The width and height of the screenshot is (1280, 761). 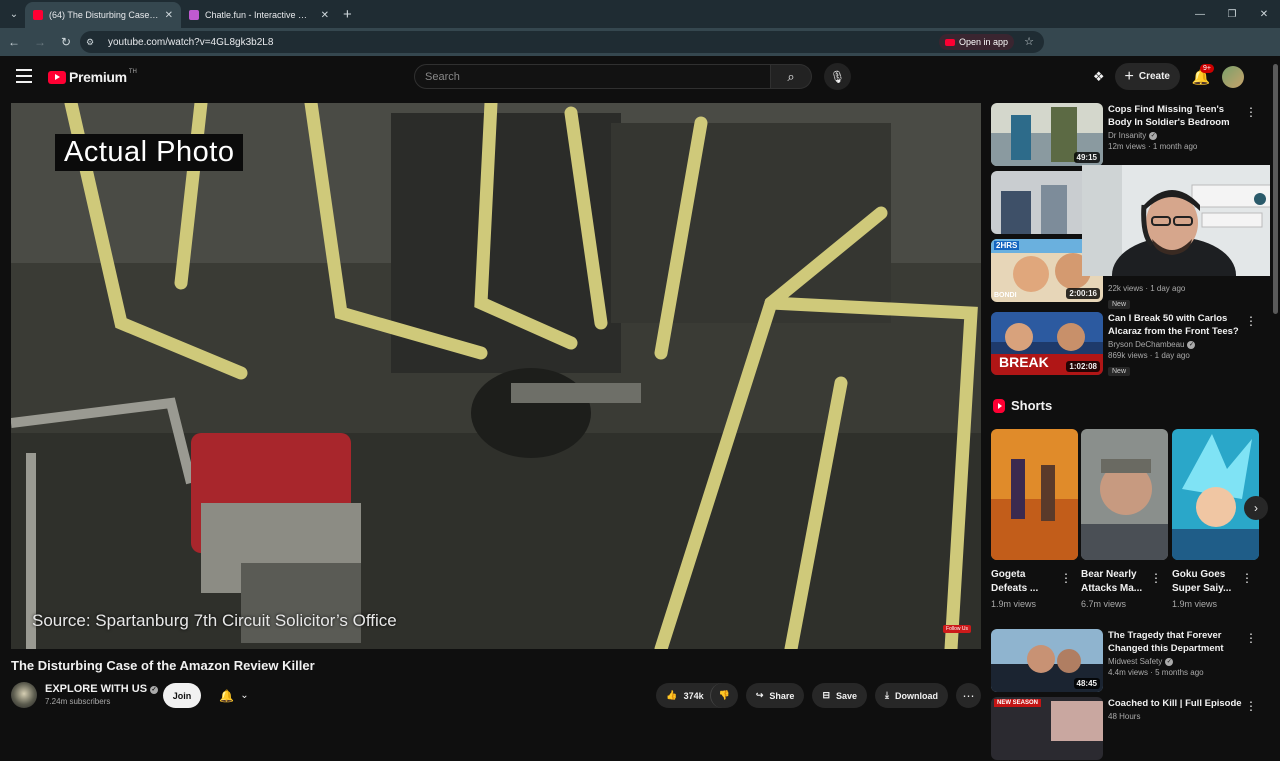 I want to click on site-info-icon: ⚙, so click(x=95, y=42).